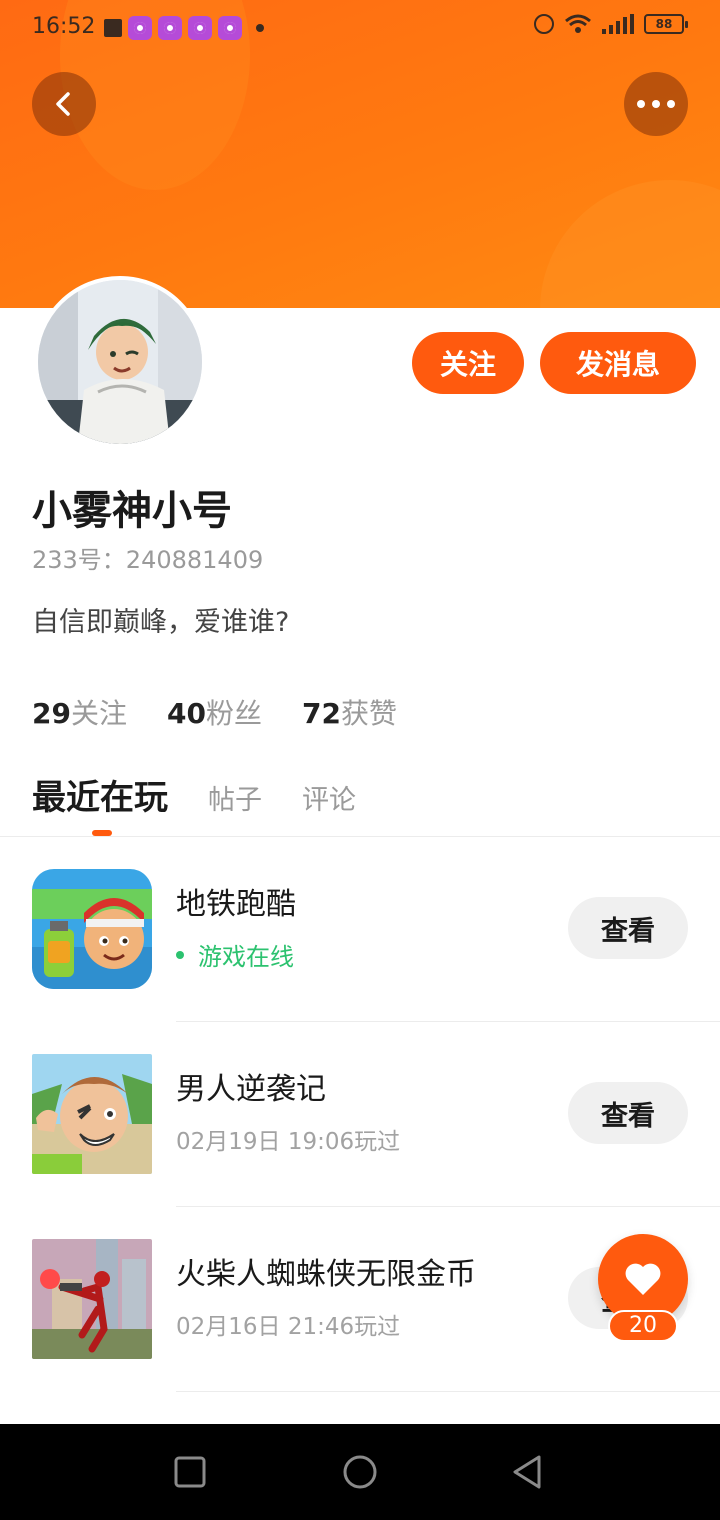 This screenshot has height=1520, width=720. Describe the element at coordinates (544, 24) in the screenshot. I see `alarm-icon` at that location.